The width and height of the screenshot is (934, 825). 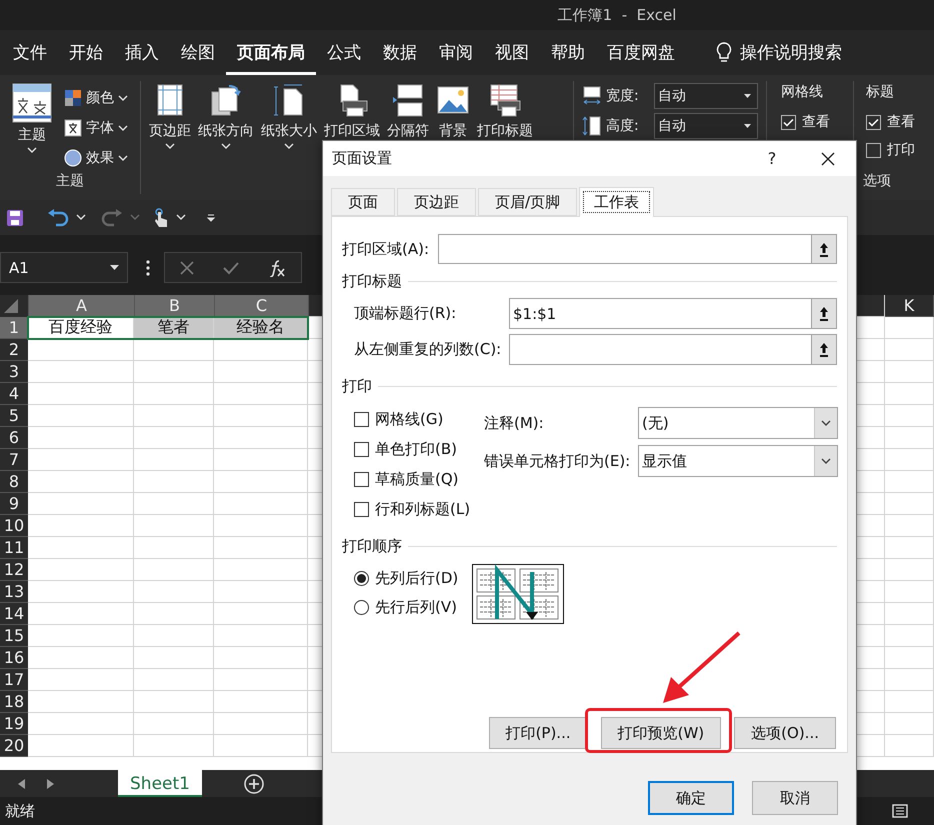 I want to click on add-sheet-icon, so click(x=254, y=784).